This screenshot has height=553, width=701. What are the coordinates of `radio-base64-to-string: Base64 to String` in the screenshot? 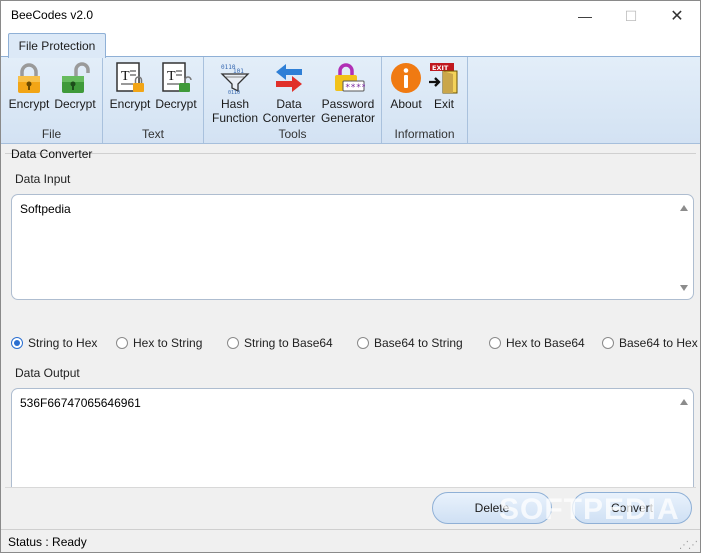 It's located at (410, 343).